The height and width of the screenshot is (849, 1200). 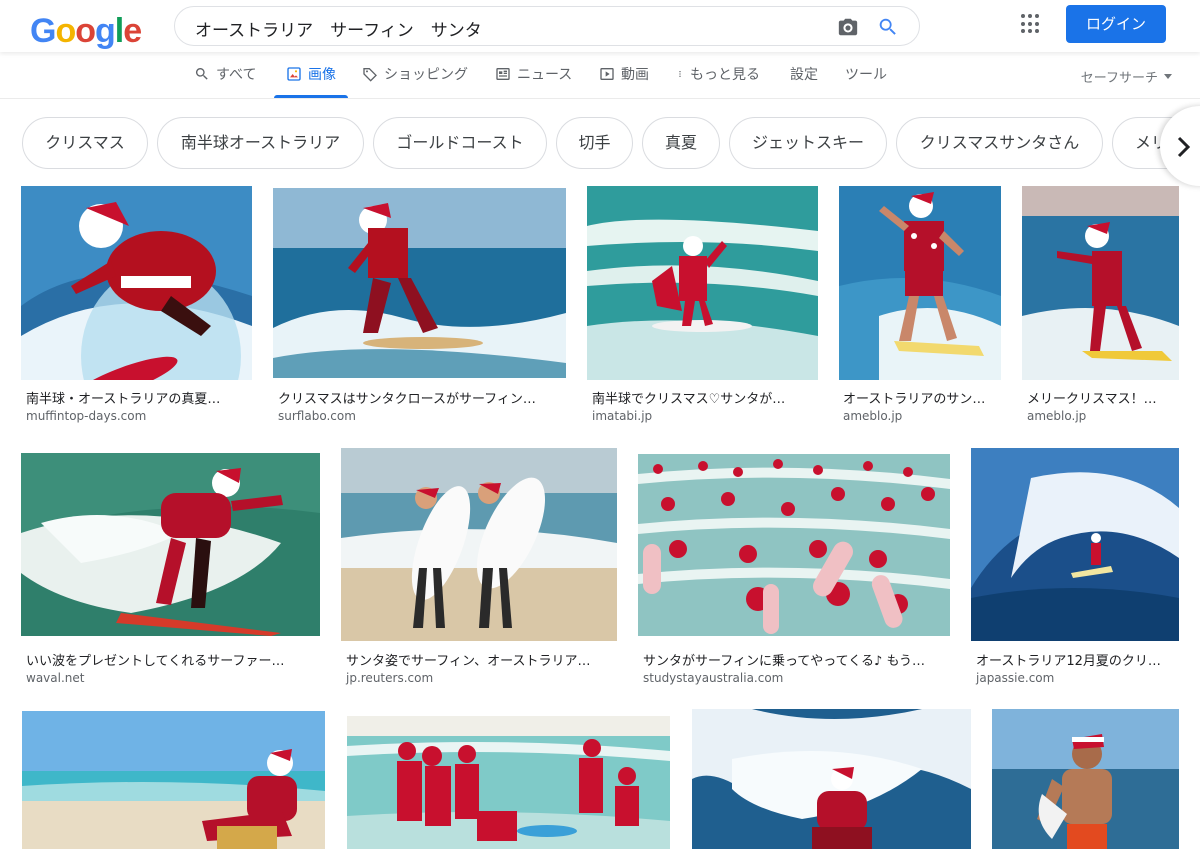 What do you see at coordinates (1031, 24) in the screenshot?
I see `apps-grid-icon` at bounding box center [1031, 24].